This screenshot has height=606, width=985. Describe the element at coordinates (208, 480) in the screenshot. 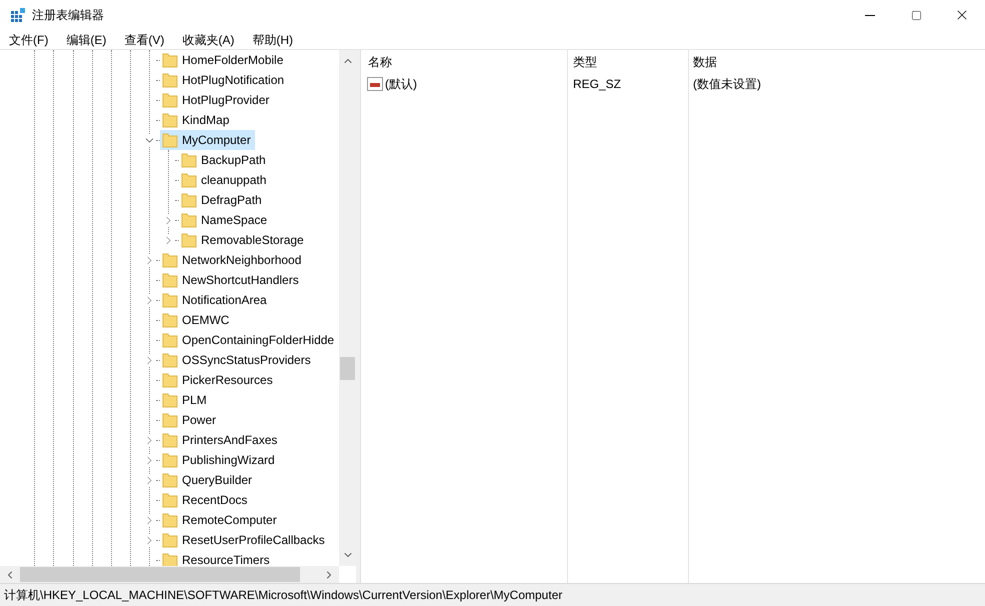

I see `tree-item: QueryBuilder` at that location.